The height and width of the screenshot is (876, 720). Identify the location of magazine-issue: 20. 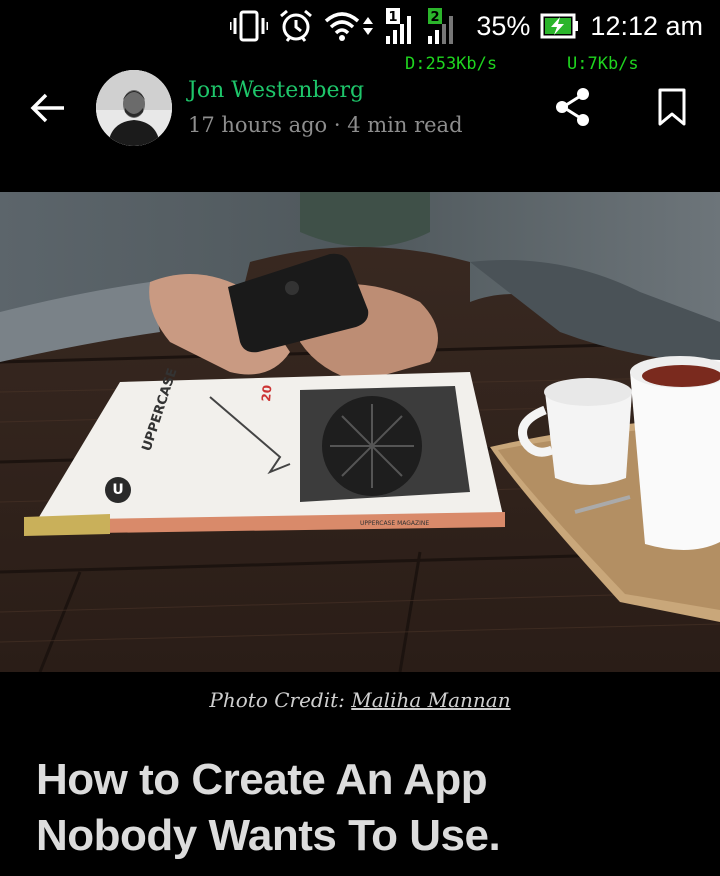
(266, 393).